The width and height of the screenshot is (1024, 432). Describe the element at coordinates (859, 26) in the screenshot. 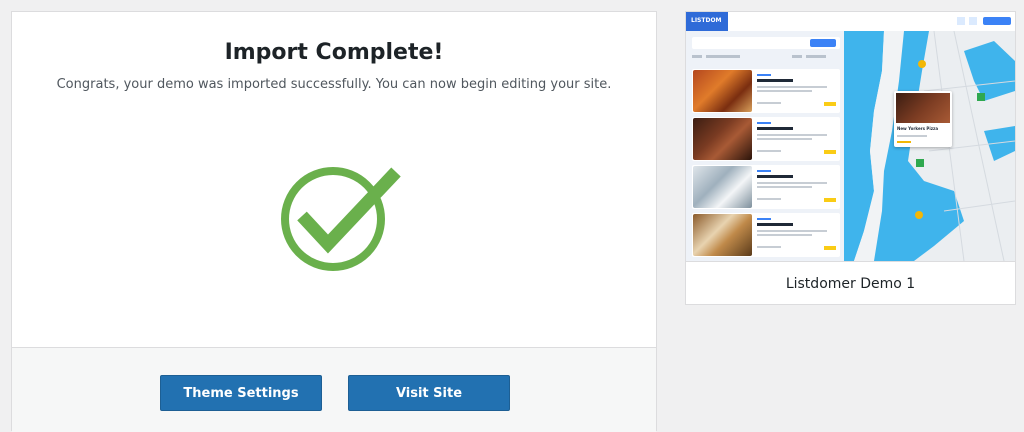

I see `thumbnail-nav-links` at that location.